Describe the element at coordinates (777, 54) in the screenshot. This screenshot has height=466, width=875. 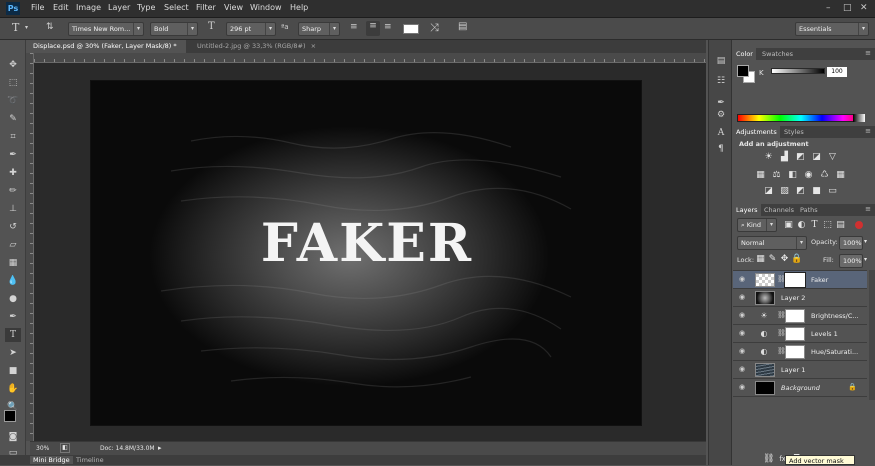
I see `tab-swatches: Swatches` at that location.